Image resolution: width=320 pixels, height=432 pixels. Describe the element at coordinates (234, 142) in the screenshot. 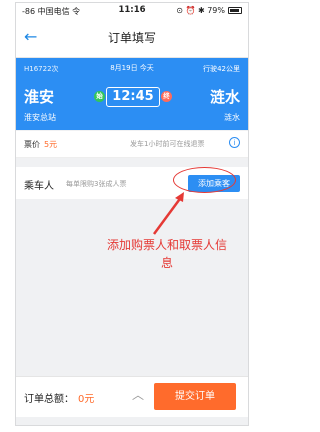

I see `info-icon: i` at that location.